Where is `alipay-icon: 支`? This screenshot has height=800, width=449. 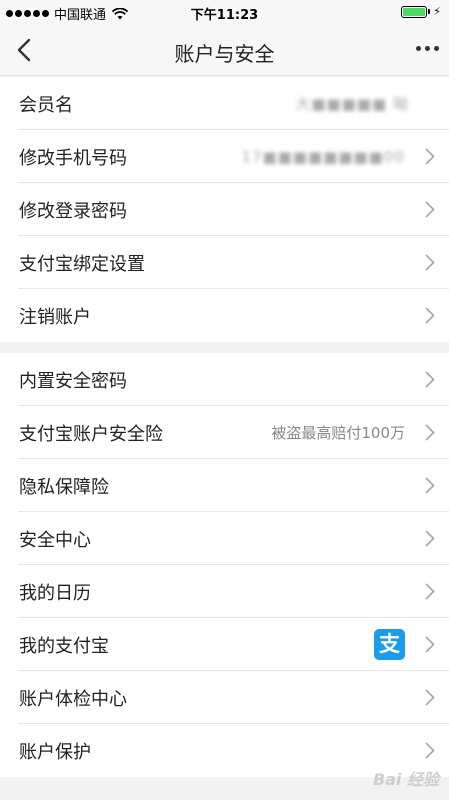
alipay-icon: 支 is located at coordinates (389, 644).